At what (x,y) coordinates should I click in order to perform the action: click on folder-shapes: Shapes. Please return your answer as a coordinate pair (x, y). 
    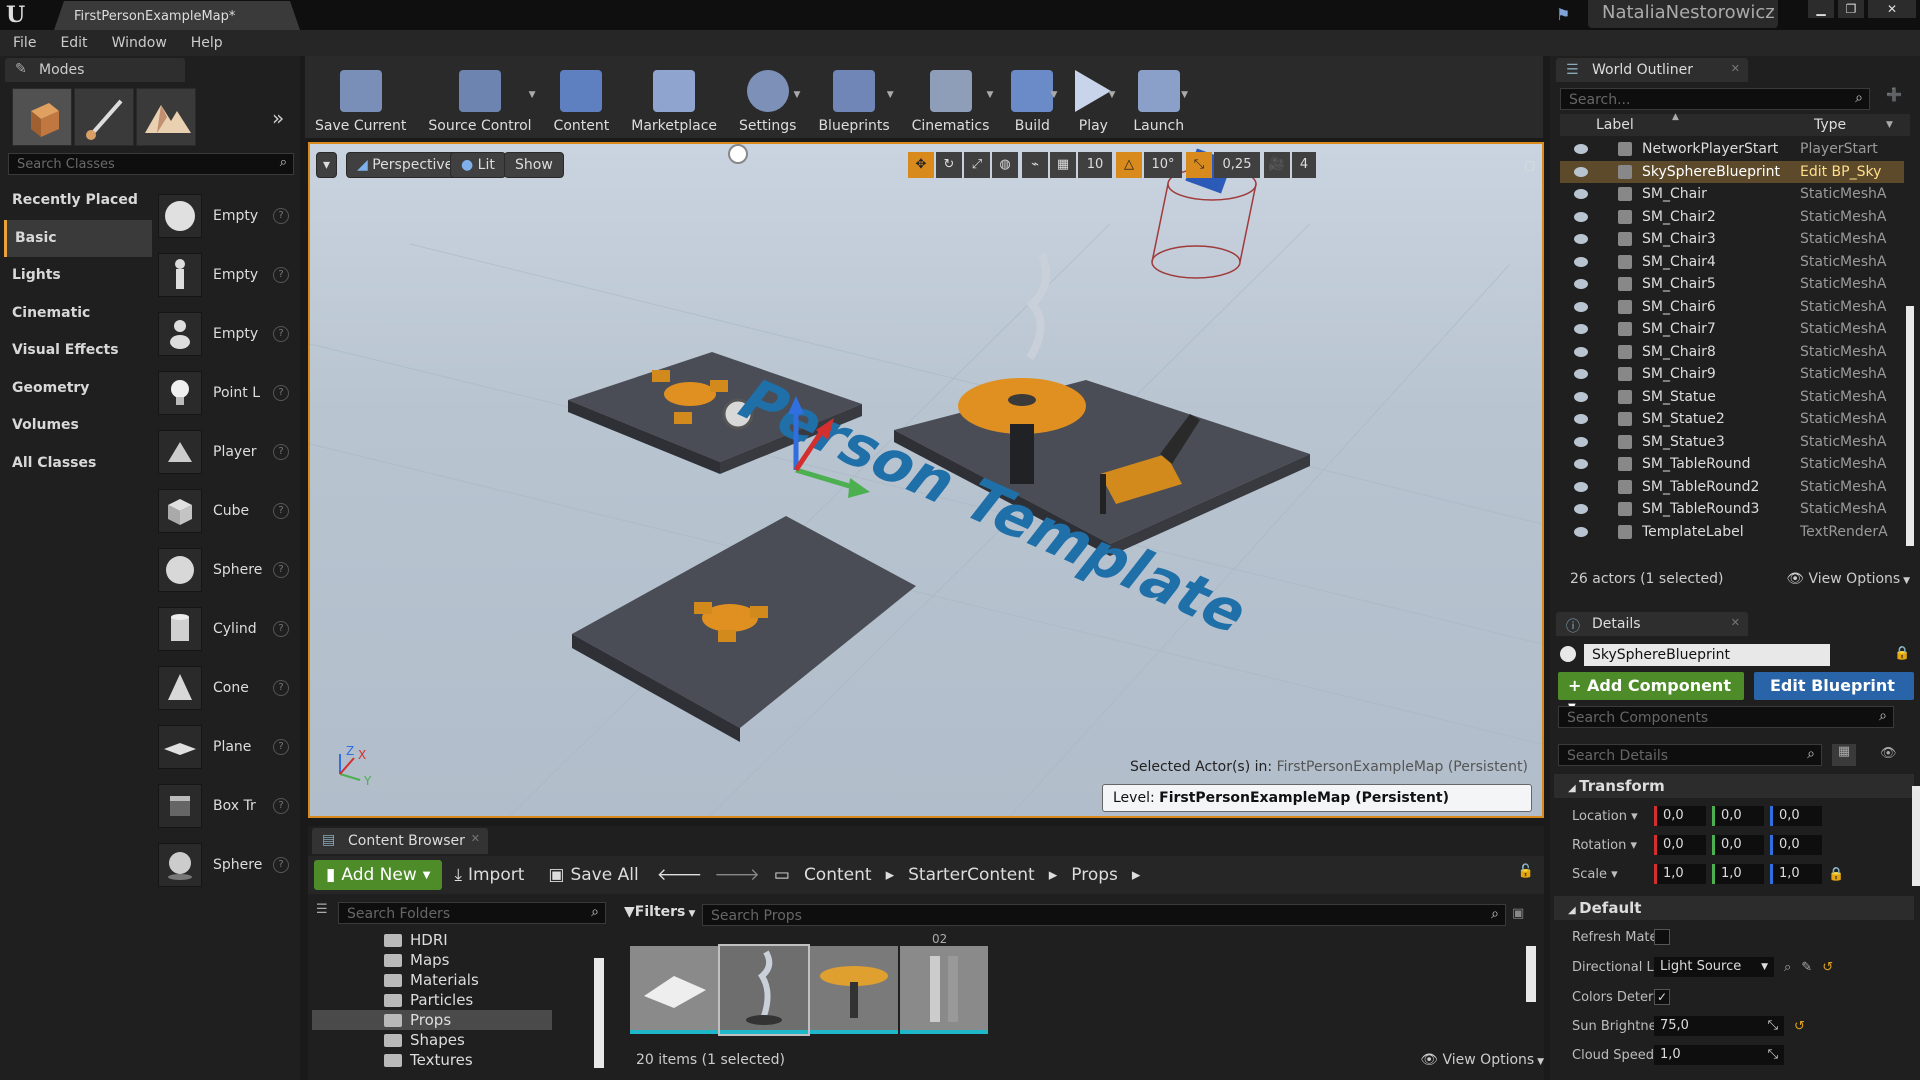
    Looking at the image, I should click on (432, 1040).